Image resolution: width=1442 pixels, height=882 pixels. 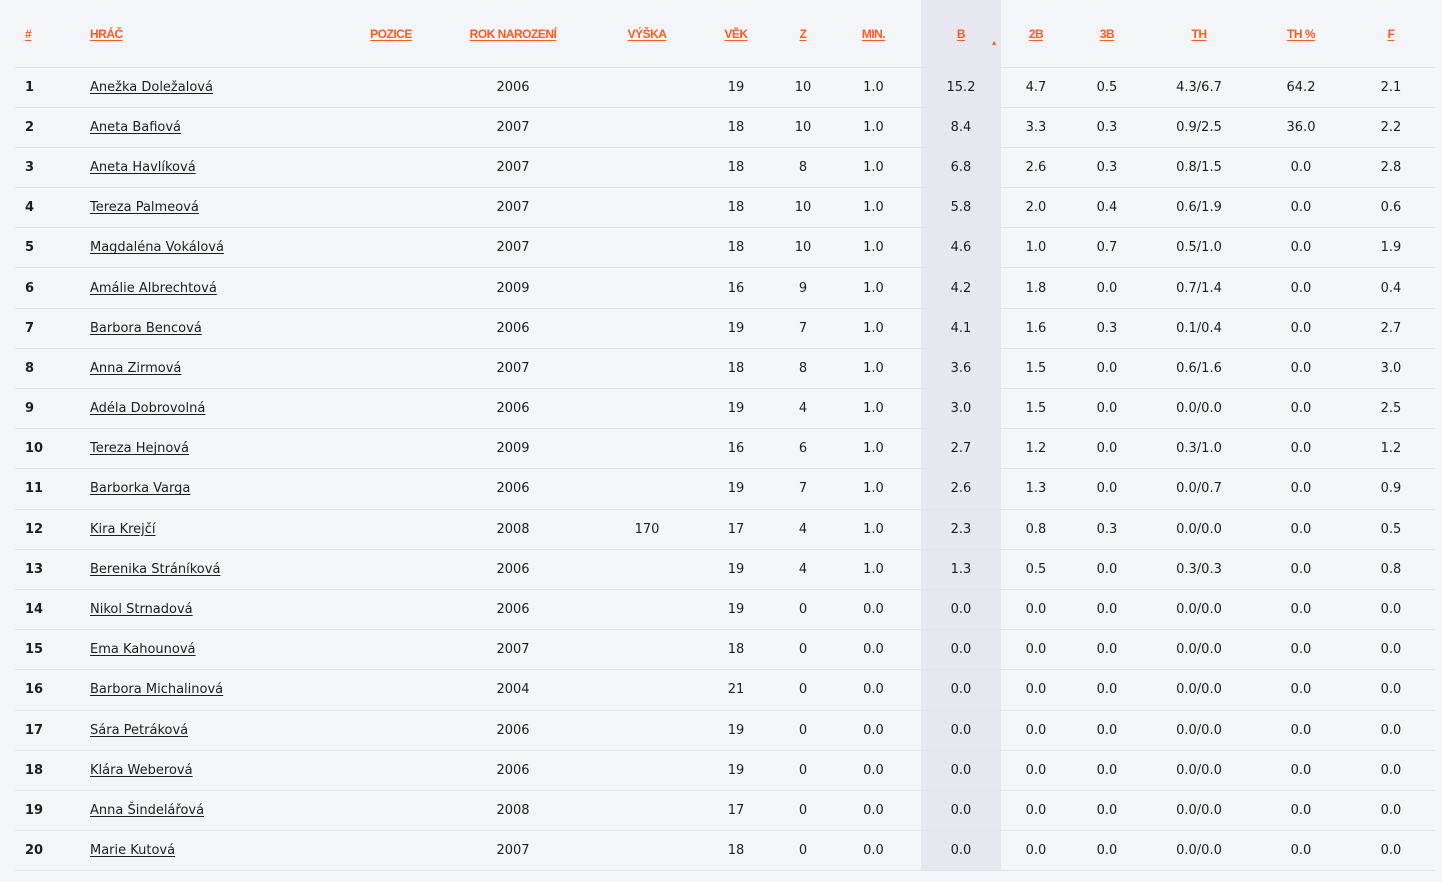 What do you see at coordinates (52, 288) in the screenshot?
I see `cell-rank: 6` at bounding box center [52, 288].